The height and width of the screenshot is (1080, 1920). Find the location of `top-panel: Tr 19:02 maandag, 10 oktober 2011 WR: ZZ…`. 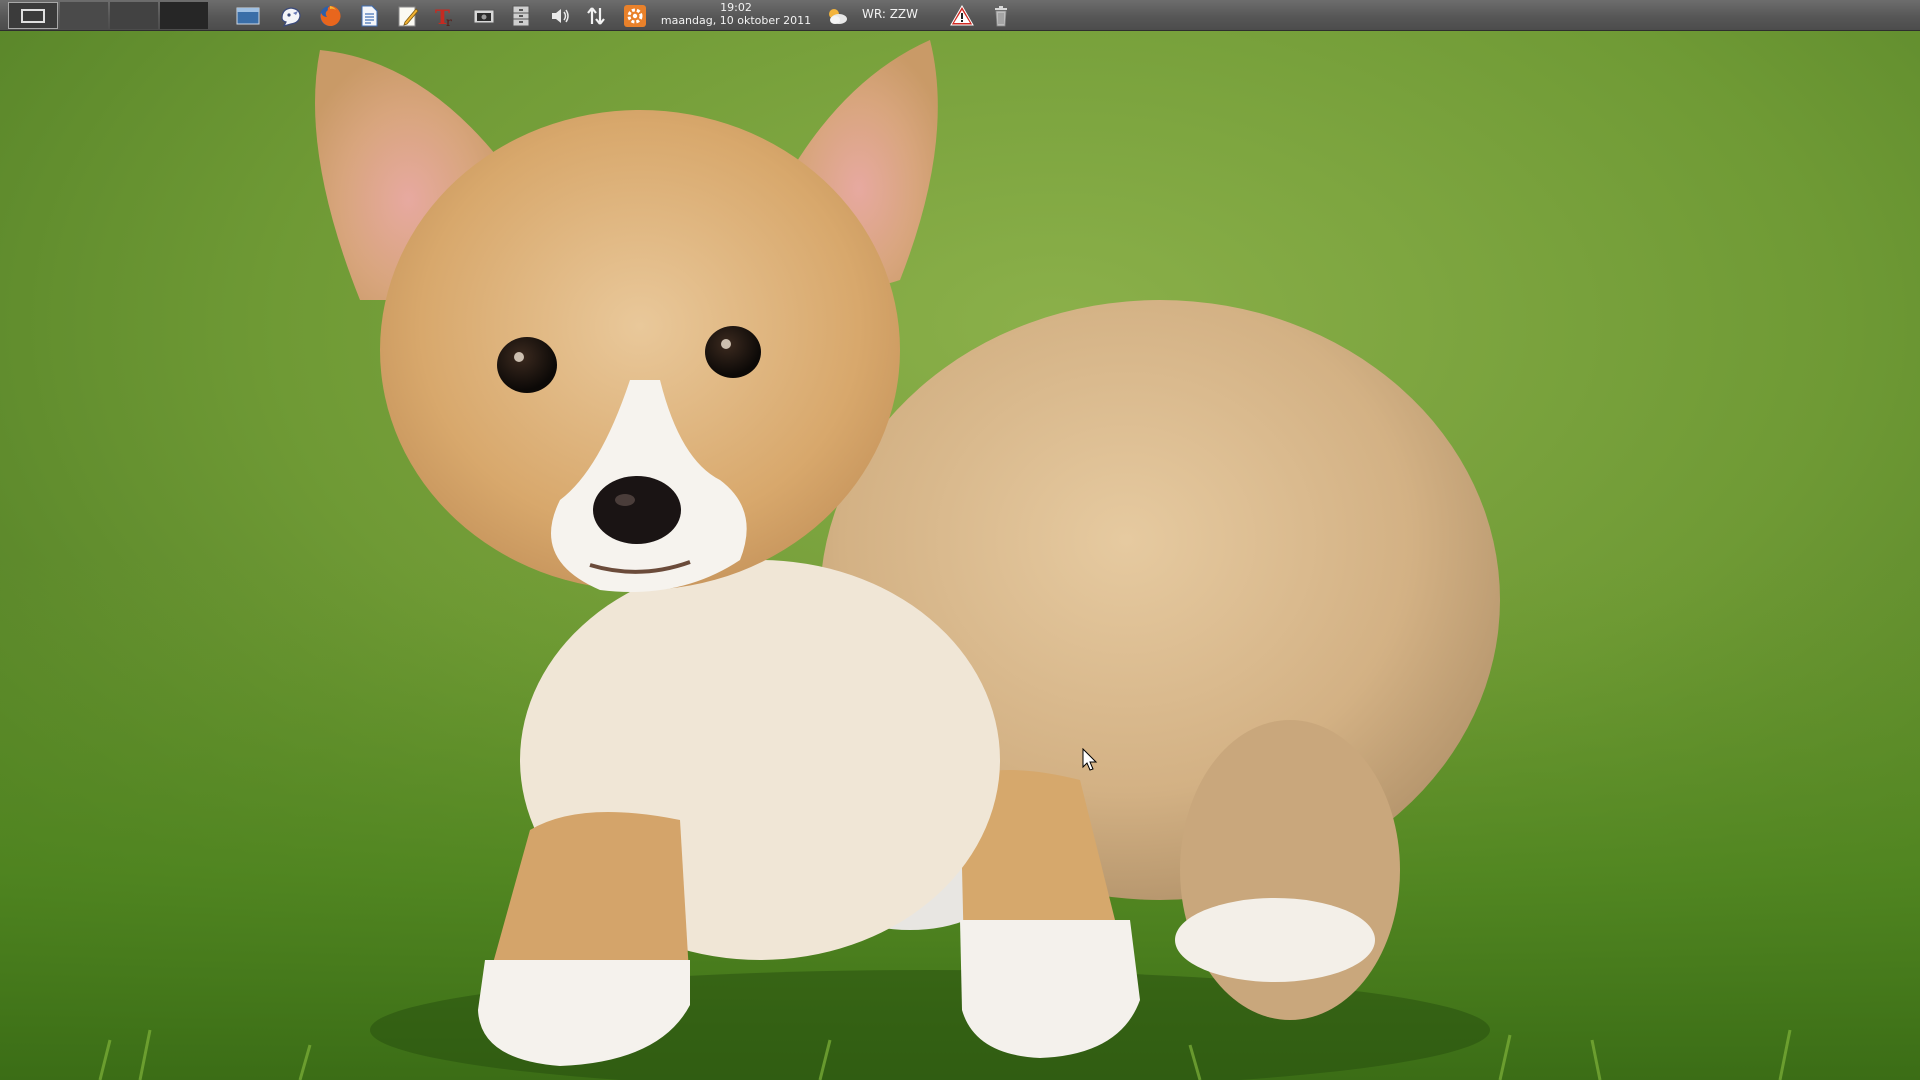

top-panel: Tr 19:02 maandag, 10 oktober 2011 WR: ZZ… is located at coordinates (960, 15).